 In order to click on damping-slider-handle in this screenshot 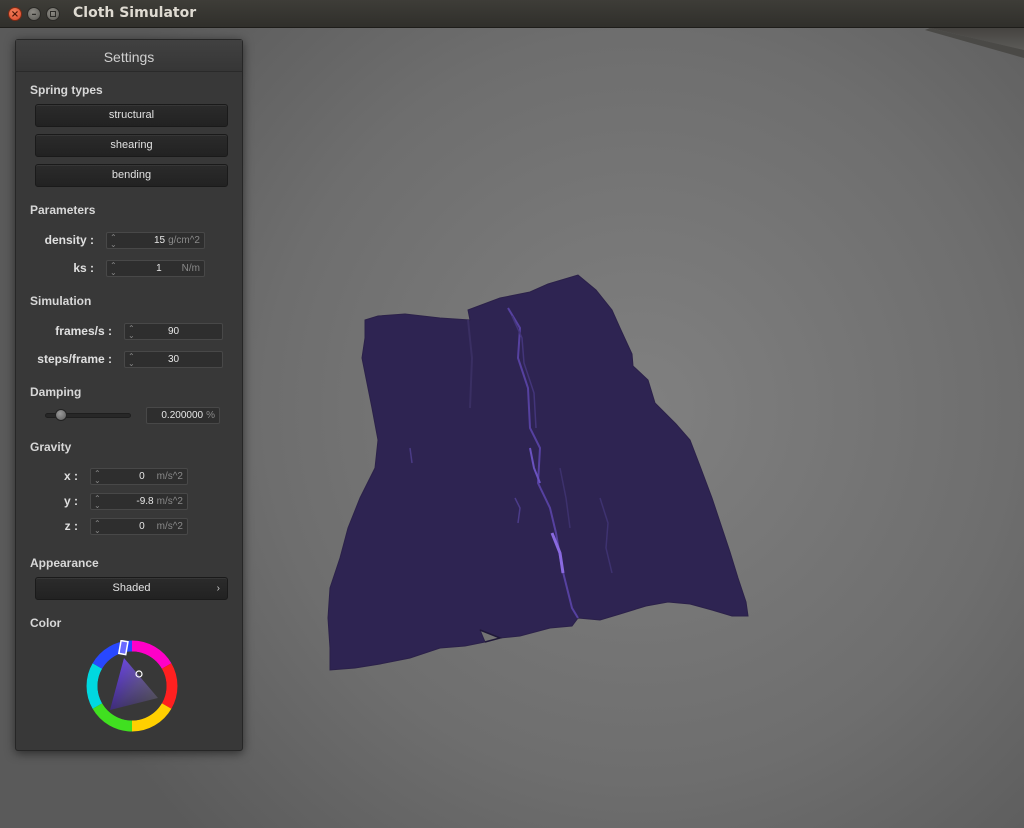, I will do `click(61, 415)`.